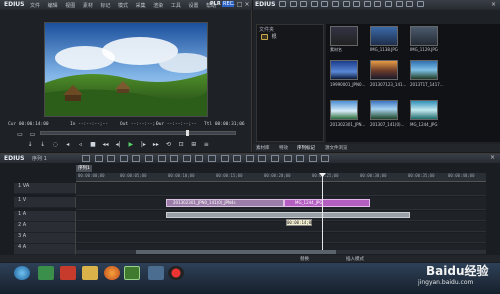  Describe the element at coordinates (225, 203) in the screenshot. I see `timeline-clip: 201302301_JPN0_141(0)_JPN4s` at that location.